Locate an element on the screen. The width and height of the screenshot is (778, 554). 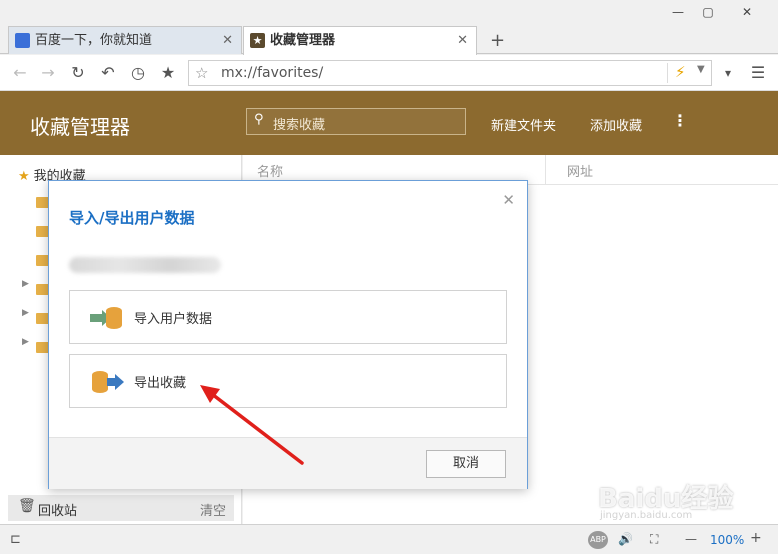
dialog-title: 导入/导出用户数据 is located at coordinates (132, 218).